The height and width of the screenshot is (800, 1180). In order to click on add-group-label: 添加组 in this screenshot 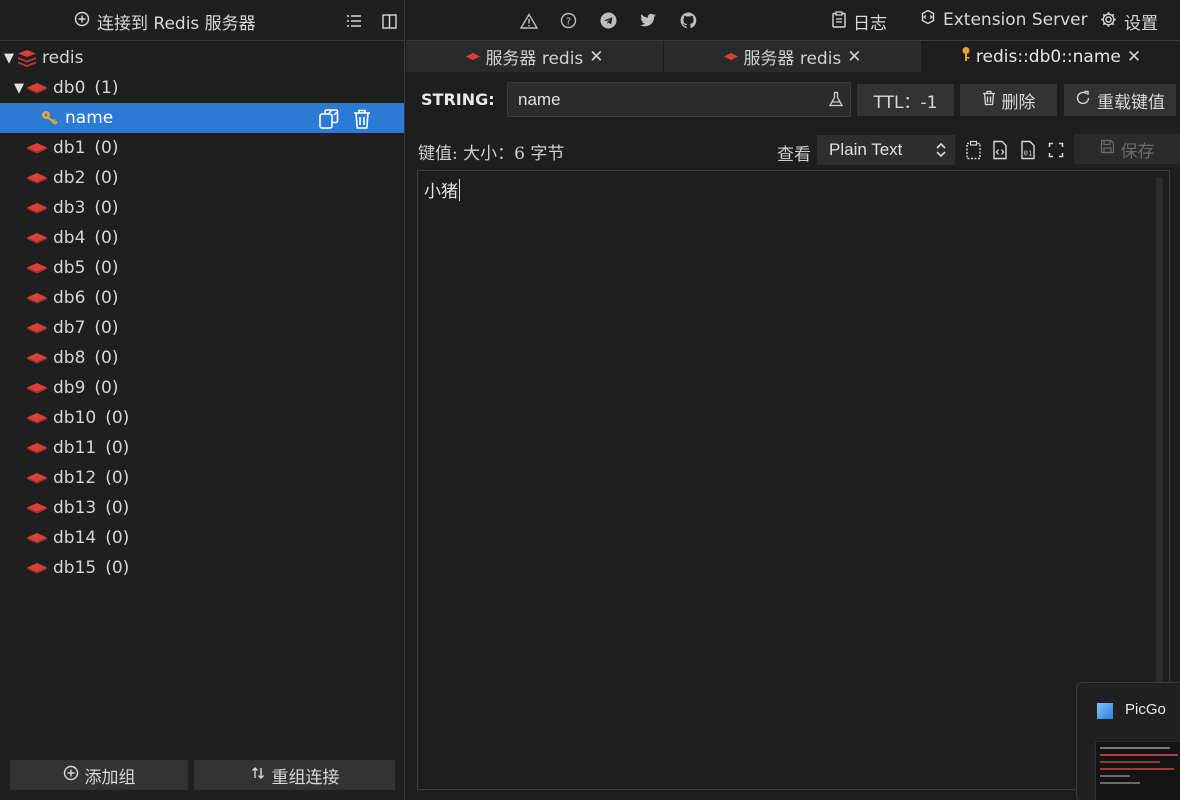, I will do `click(110, 777)`.